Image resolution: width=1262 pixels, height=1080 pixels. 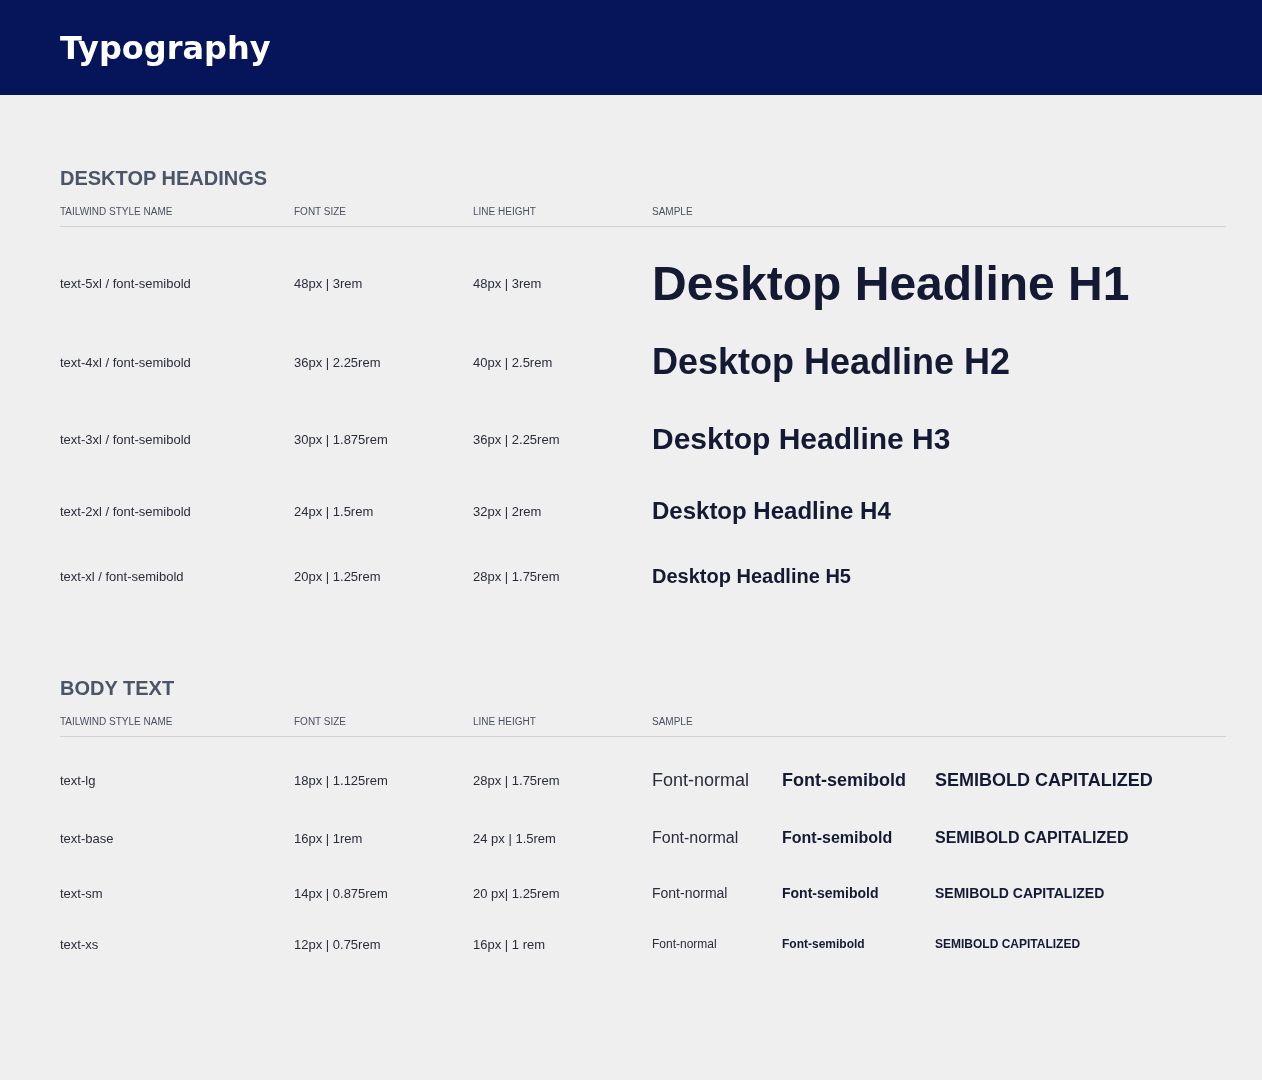 What do you see at coordinates (751, 576) in the screenshot?
I see `sample-text: Desktop Headline H5` at bounding box center [751, 576].